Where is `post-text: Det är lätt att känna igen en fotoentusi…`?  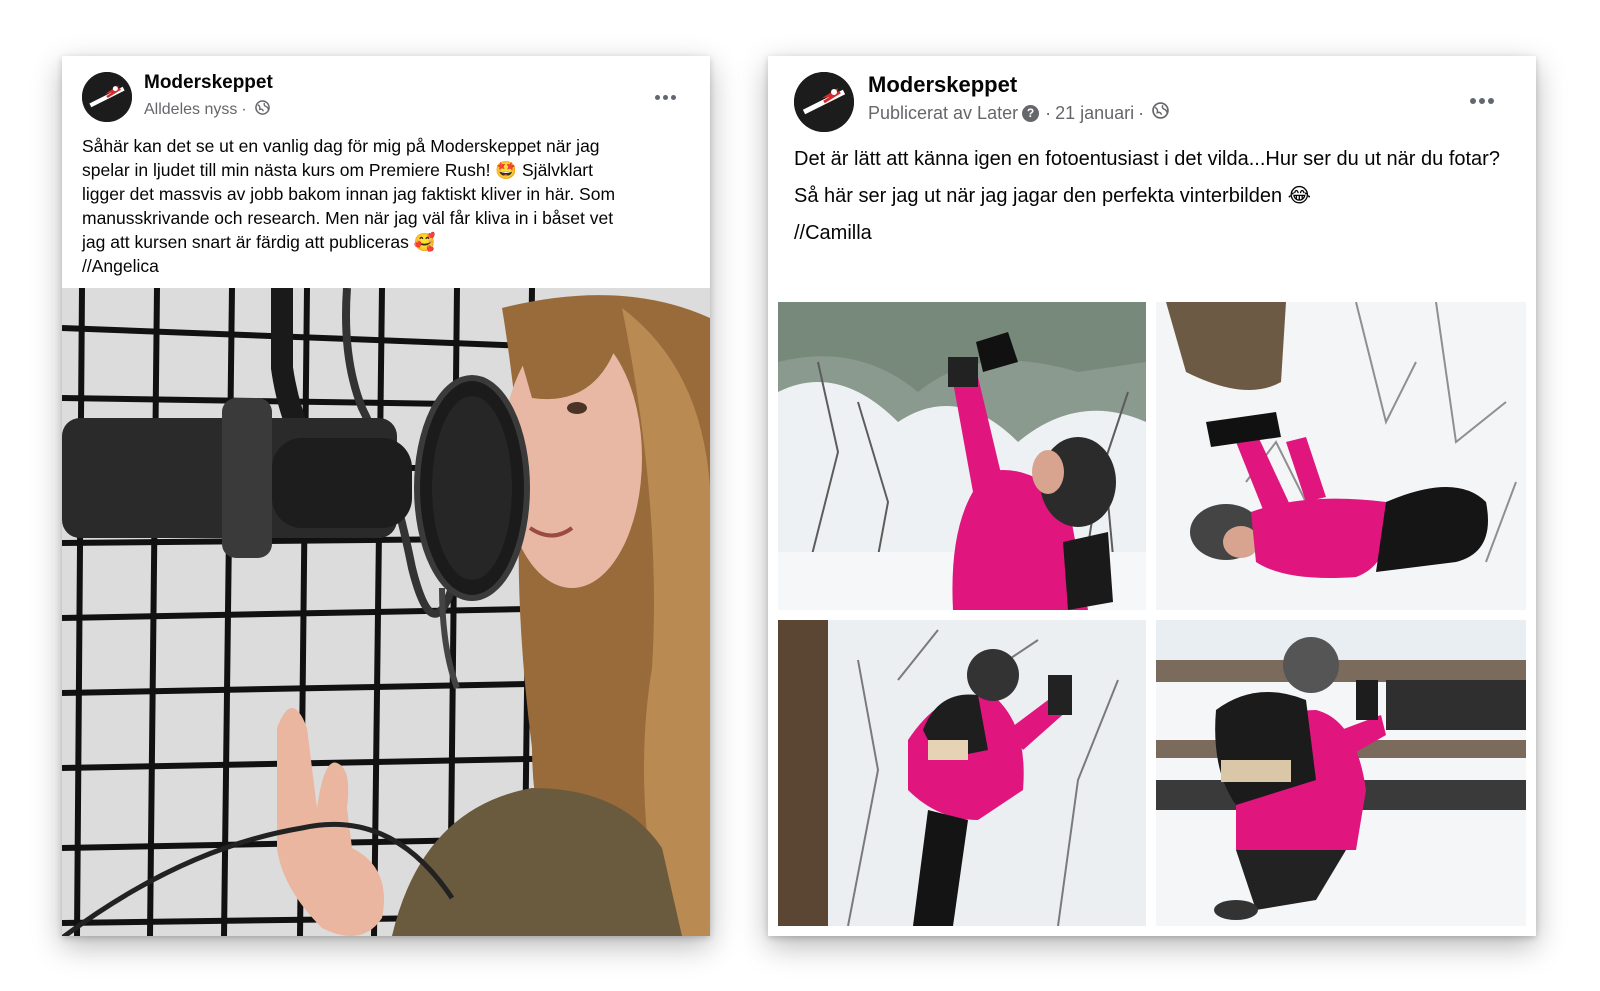 post-text: Det är lätt att känna igen en fotoentusi… is located at coordinates (1154, 201).